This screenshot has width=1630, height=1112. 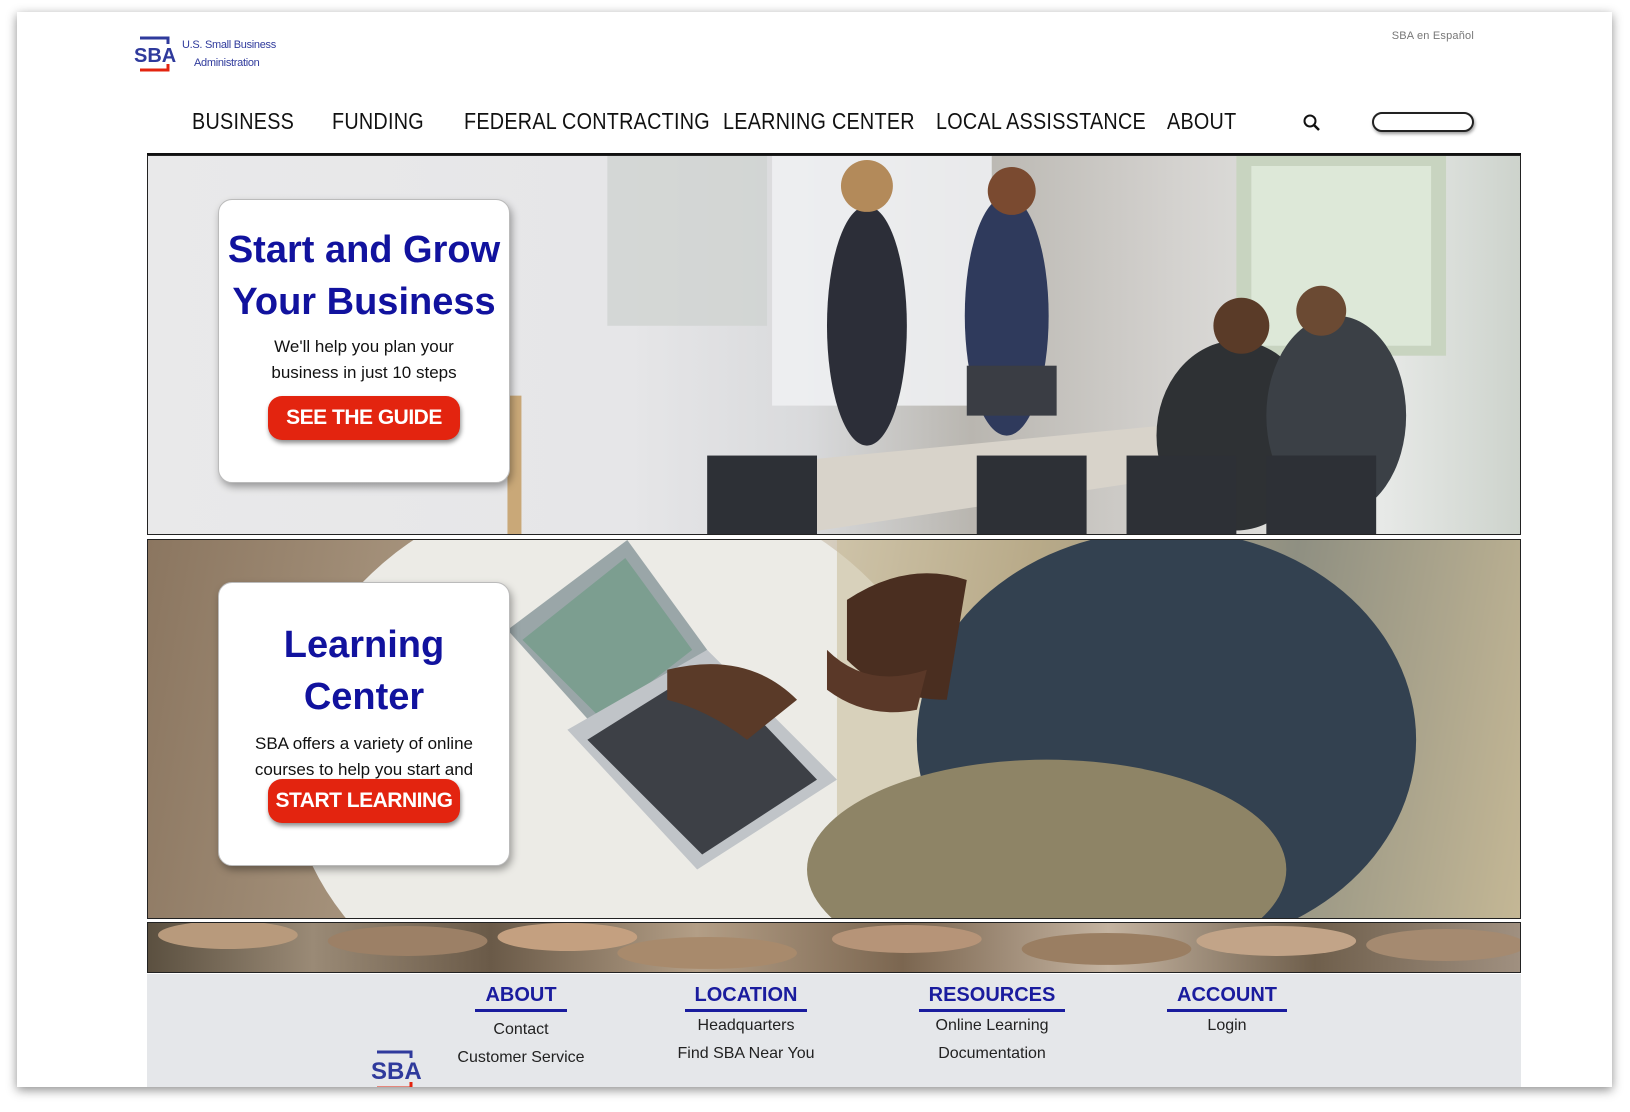 What do you see at coordinates (1423, 122) in the screenshot?
I see `search-input` at bounding box center [1423, 122].